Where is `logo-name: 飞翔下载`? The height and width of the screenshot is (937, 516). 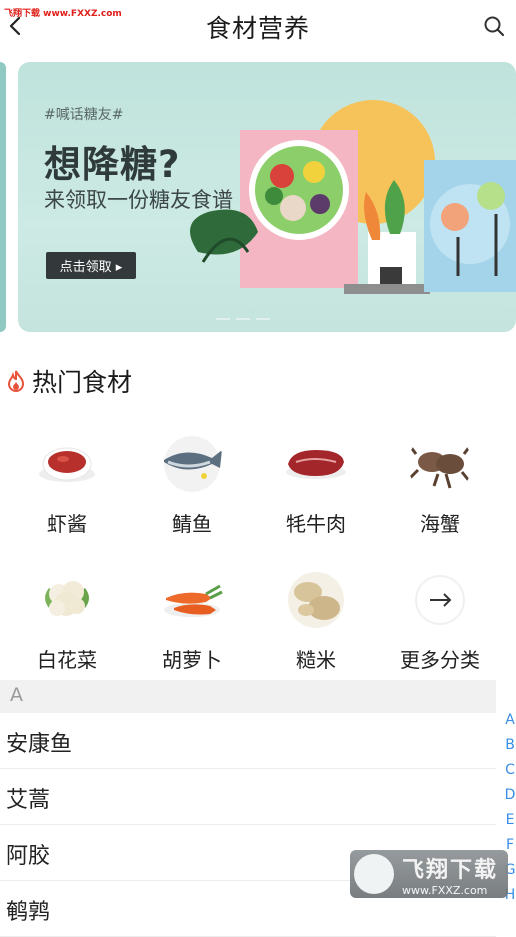
logo-name: 飞翔下载 is located at coordinates (450, 870).